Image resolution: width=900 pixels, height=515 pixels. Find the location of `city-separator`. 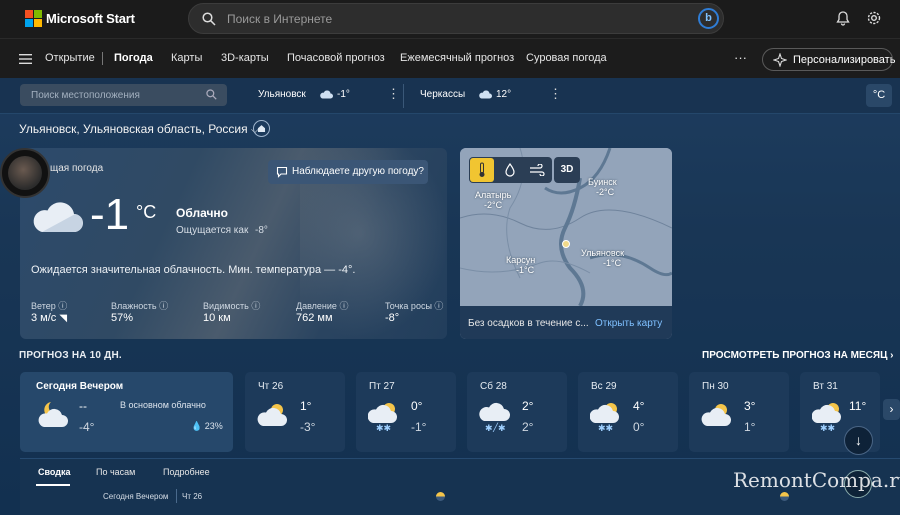

city-separator is located at coordinates (403, 96).